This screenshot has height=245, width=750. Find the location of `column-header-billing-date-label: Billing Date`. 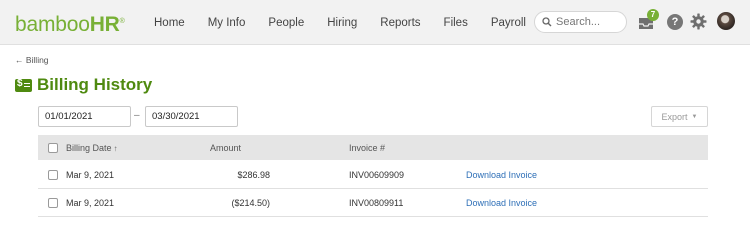

column-header-billing-date-label: Billing Date is located at coordinates (89, 148).